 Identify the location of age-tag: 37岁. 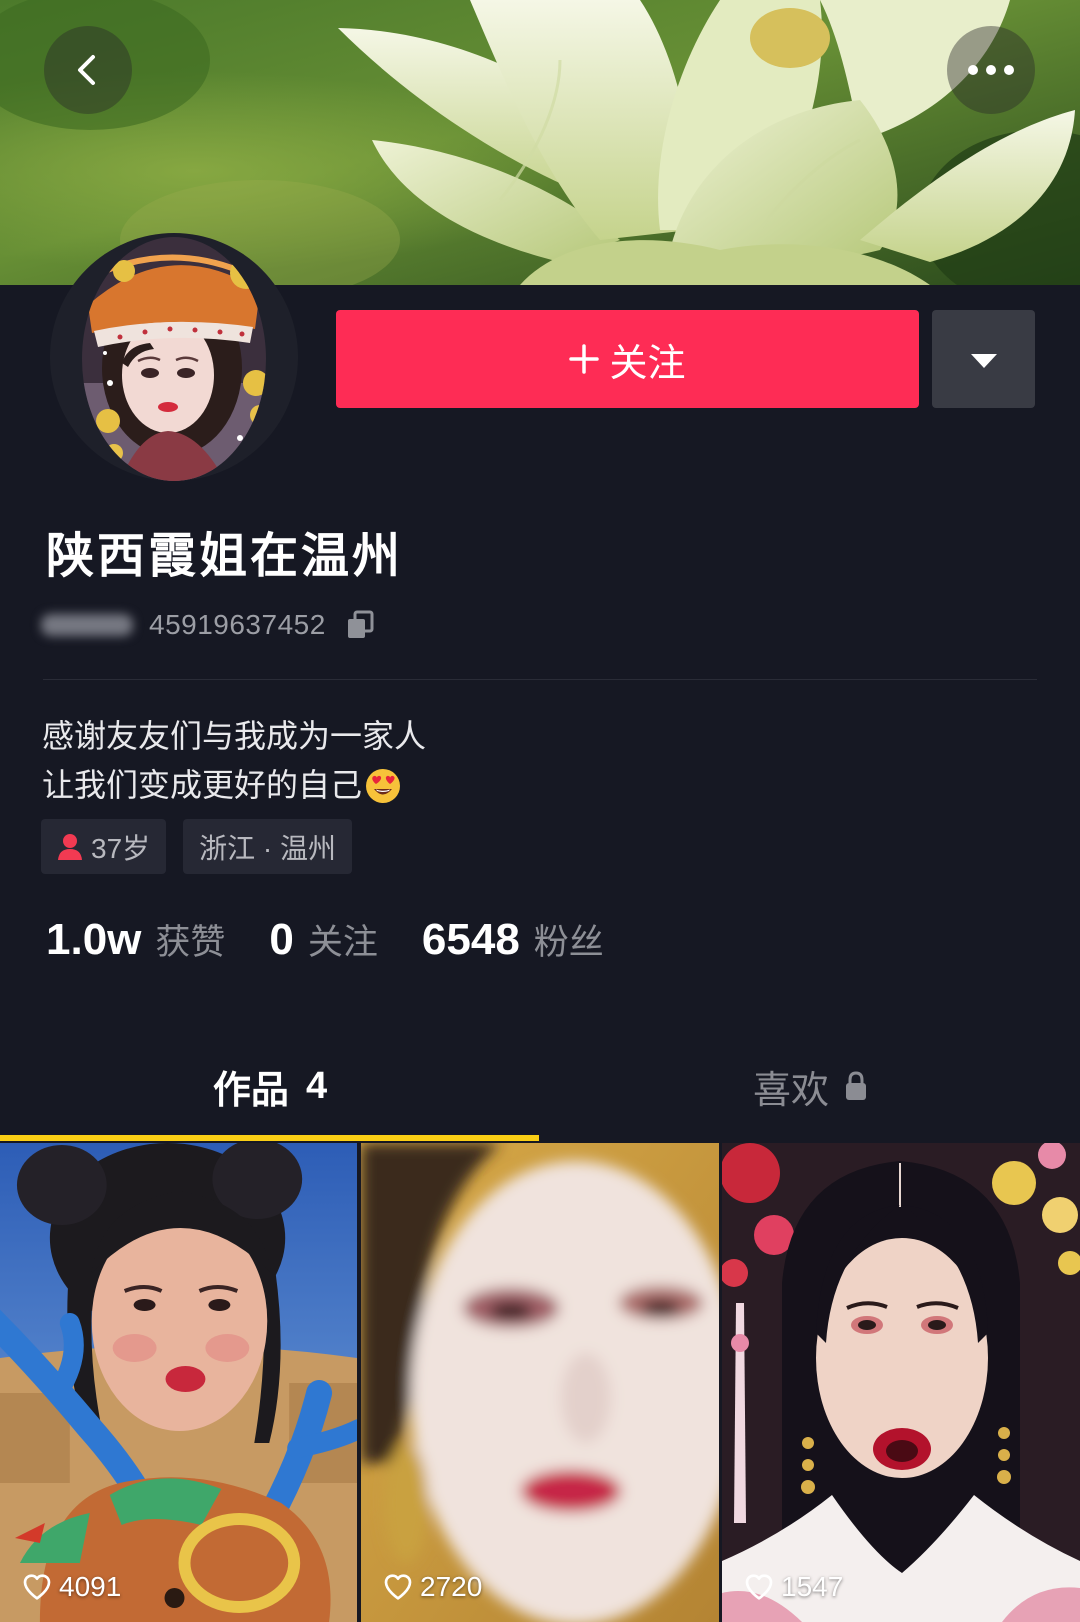
(104, 846).